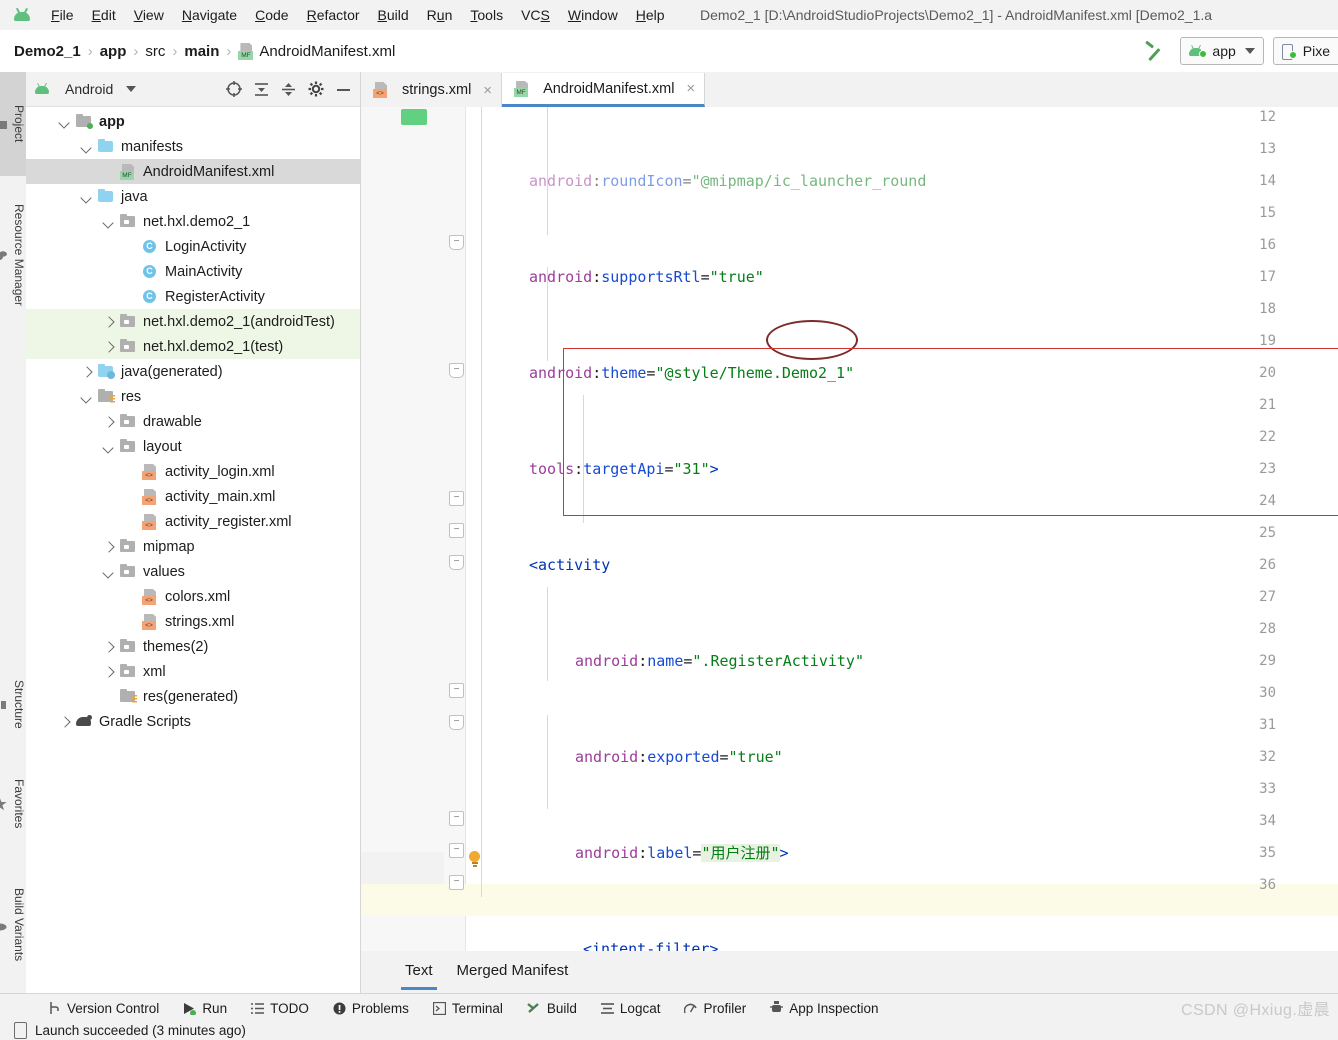 This screenshot has height=1040, width=1338. What do you see at coordinates (371, 1008) in the screenshot?
I see `status-problems: Problems` at bounding box center [371, 1008].